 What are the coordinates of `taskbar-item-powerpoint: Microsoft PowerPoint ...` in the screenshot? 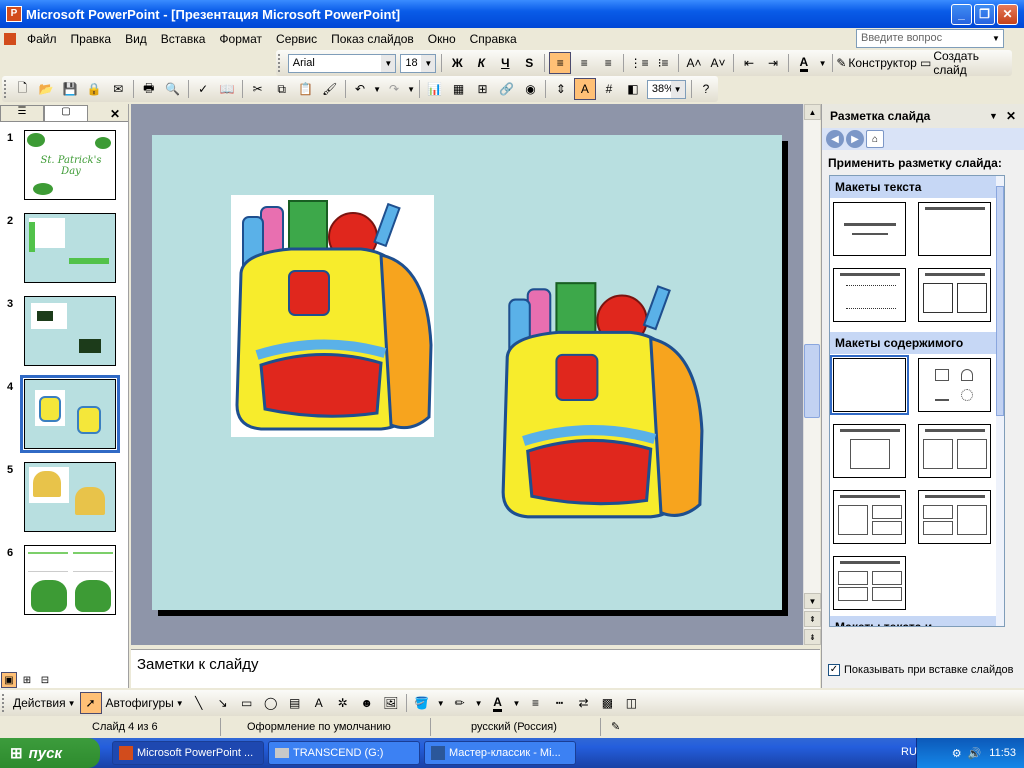 It's located at (188, 753).